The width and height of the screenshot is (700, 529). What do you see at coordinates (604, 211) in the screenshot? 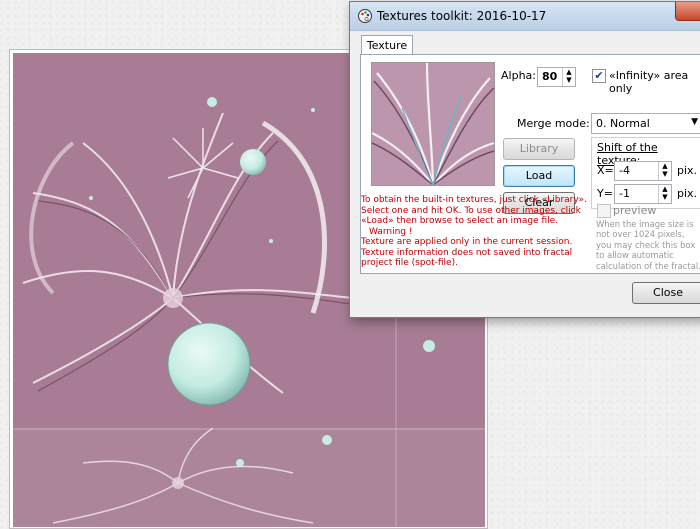
I see `preview-checkbox` at bounding box center [604, 211].